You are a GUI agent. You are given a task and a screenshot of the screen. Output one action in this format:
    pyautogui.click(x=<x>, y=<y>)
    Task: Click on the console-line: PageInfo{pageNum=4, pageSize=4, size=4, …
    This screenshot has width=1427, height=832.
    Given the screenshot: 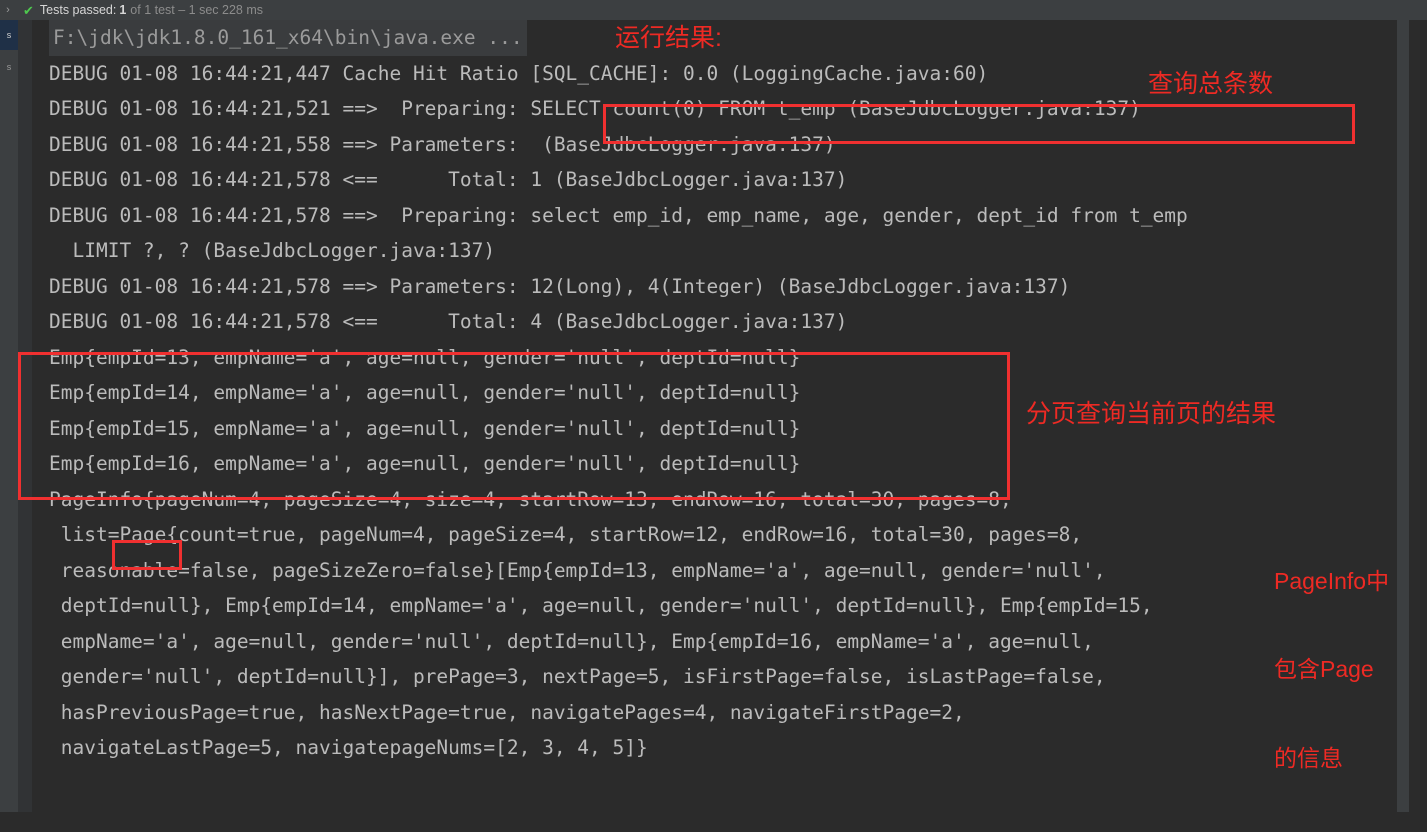 What is the action you would take?
    pyautogui.click(x=530, y=499)
    